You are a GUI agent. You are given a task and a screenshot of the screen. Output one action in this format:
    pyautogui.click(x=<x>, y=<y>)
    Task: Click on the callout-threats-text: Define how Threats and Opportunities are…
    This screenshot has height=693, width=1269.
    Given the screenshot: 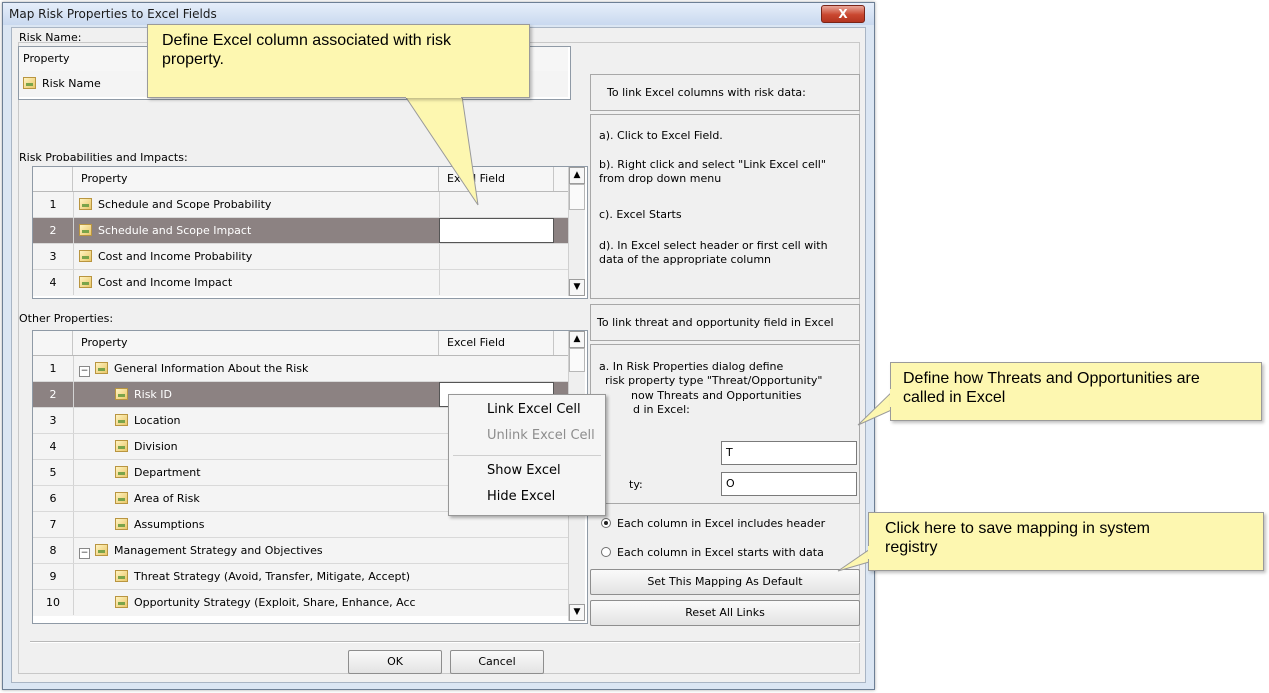 What is the action you would take?
    pyautogui.click(x=1051, y=388)
    